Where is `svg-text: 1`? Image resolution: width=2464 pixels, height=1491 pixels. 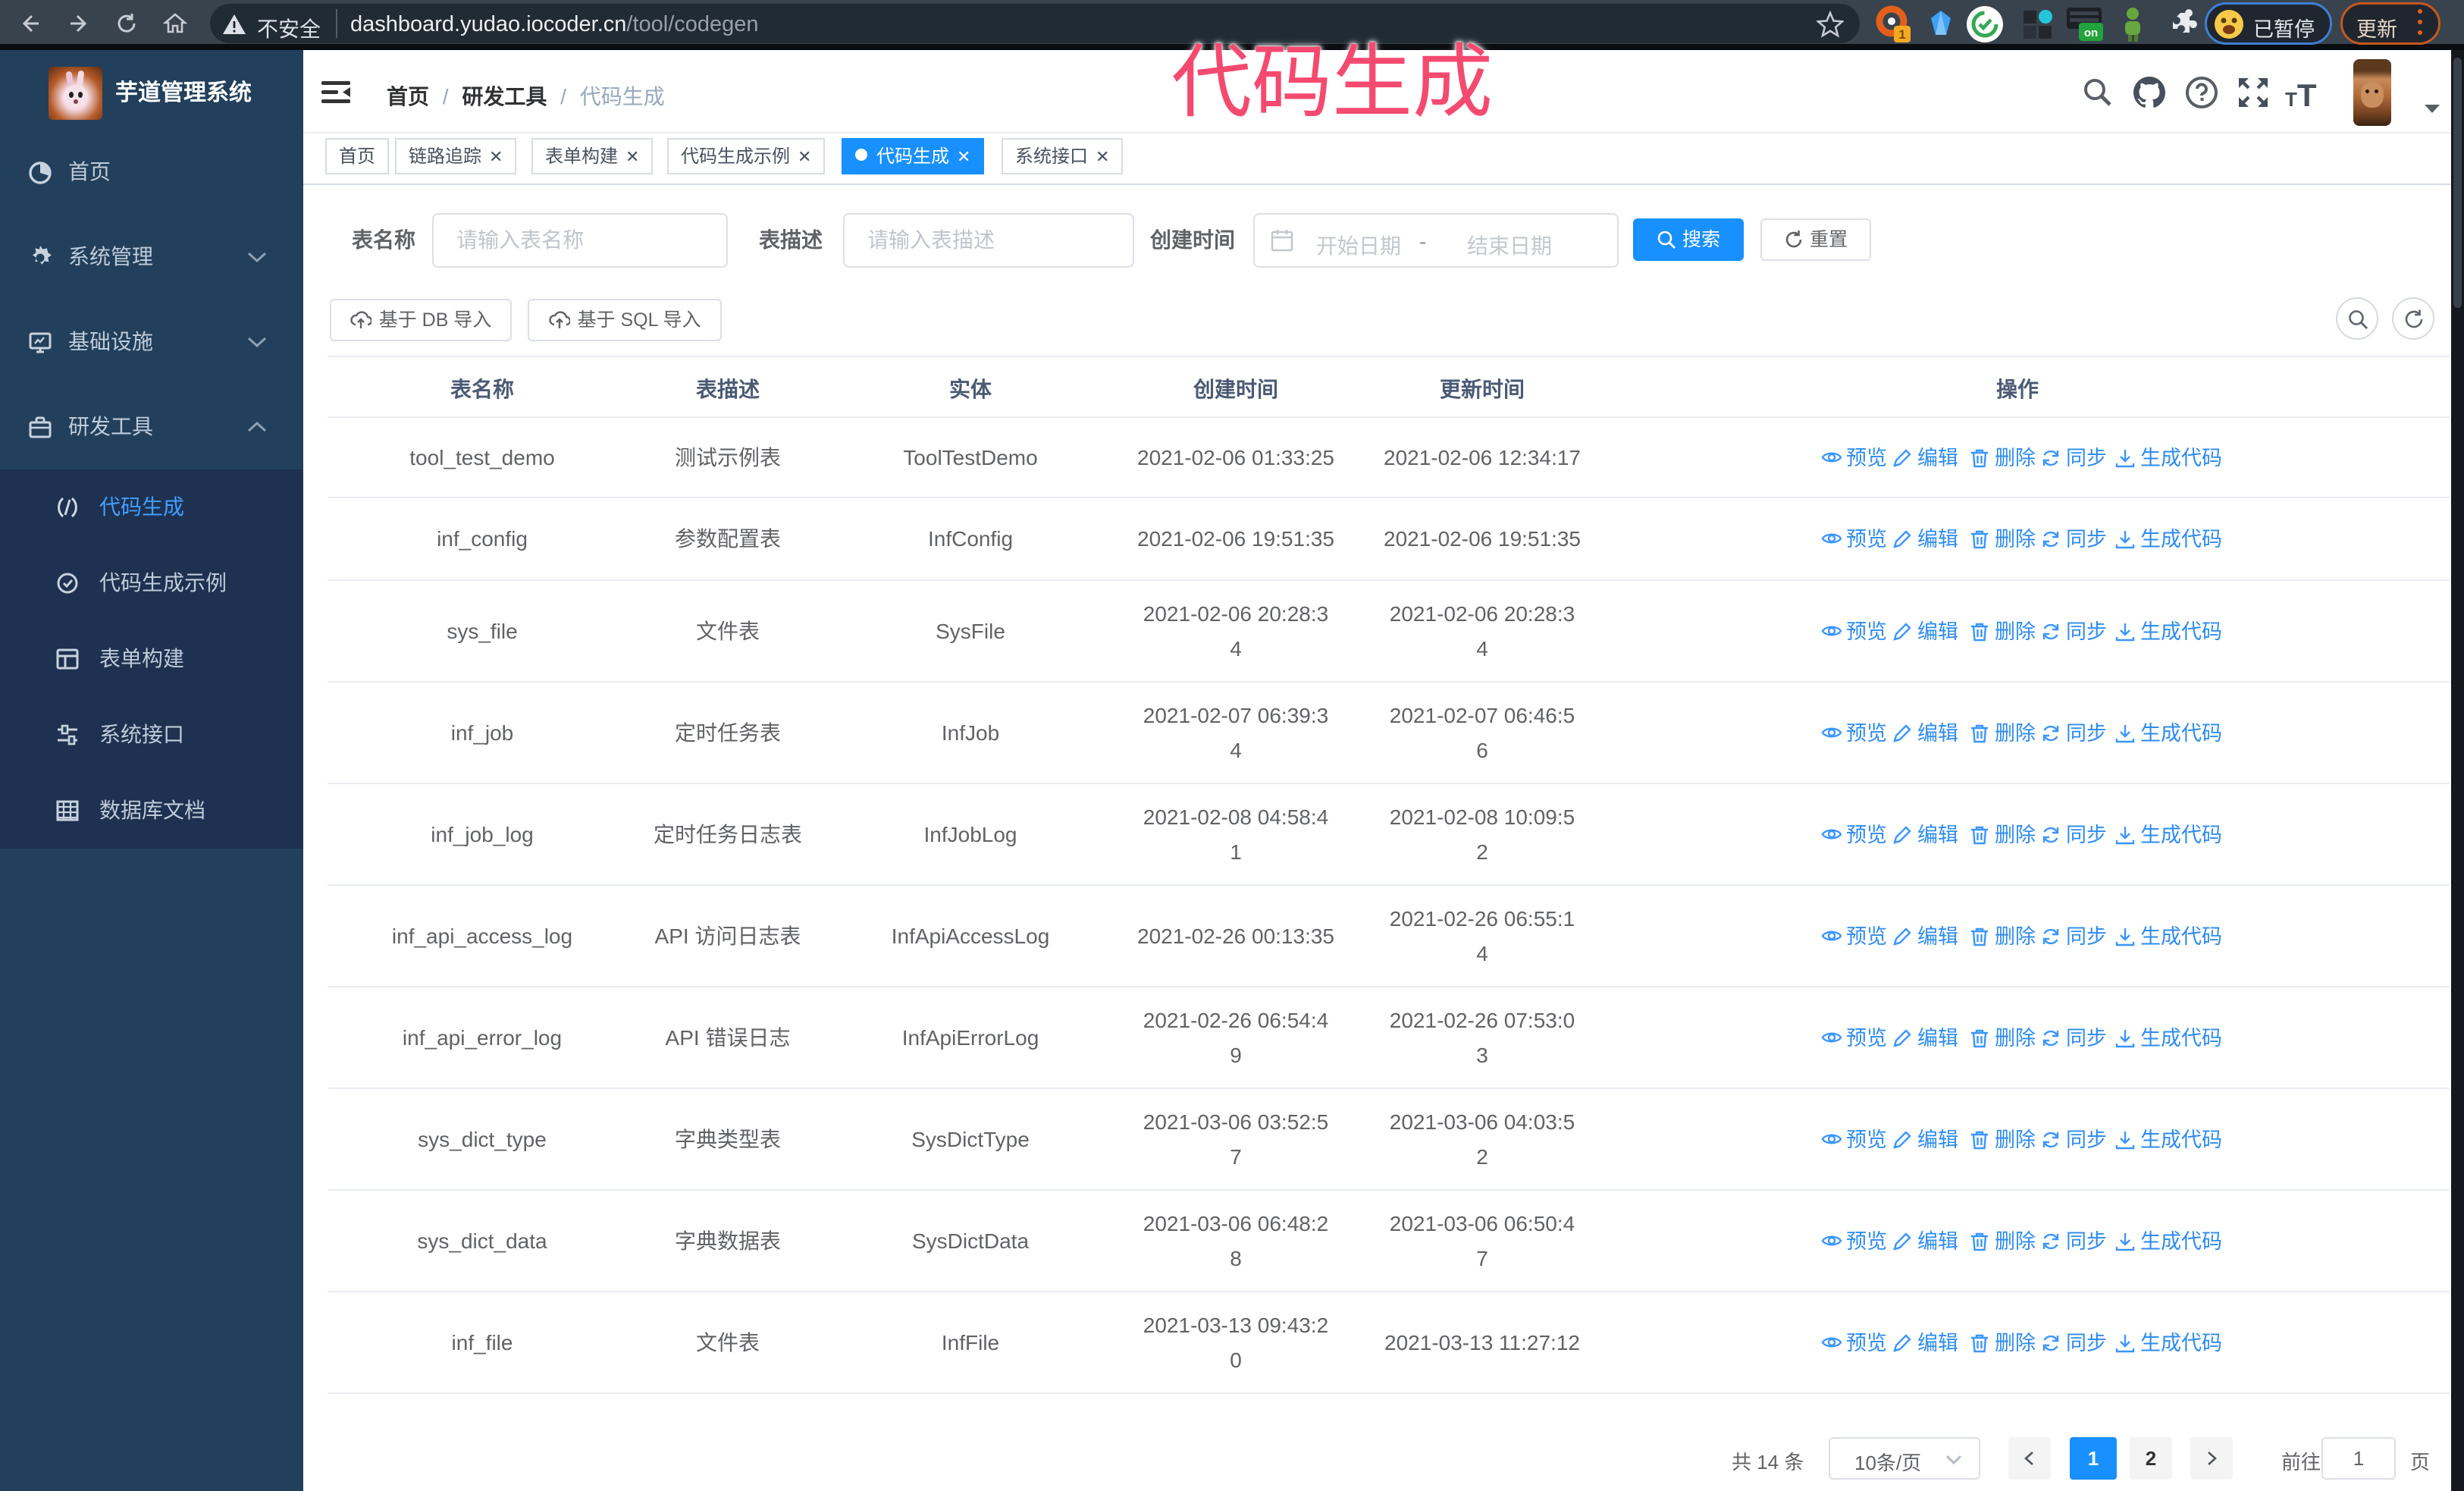
svg-text: 1 is located at coordinates (1902, 34).